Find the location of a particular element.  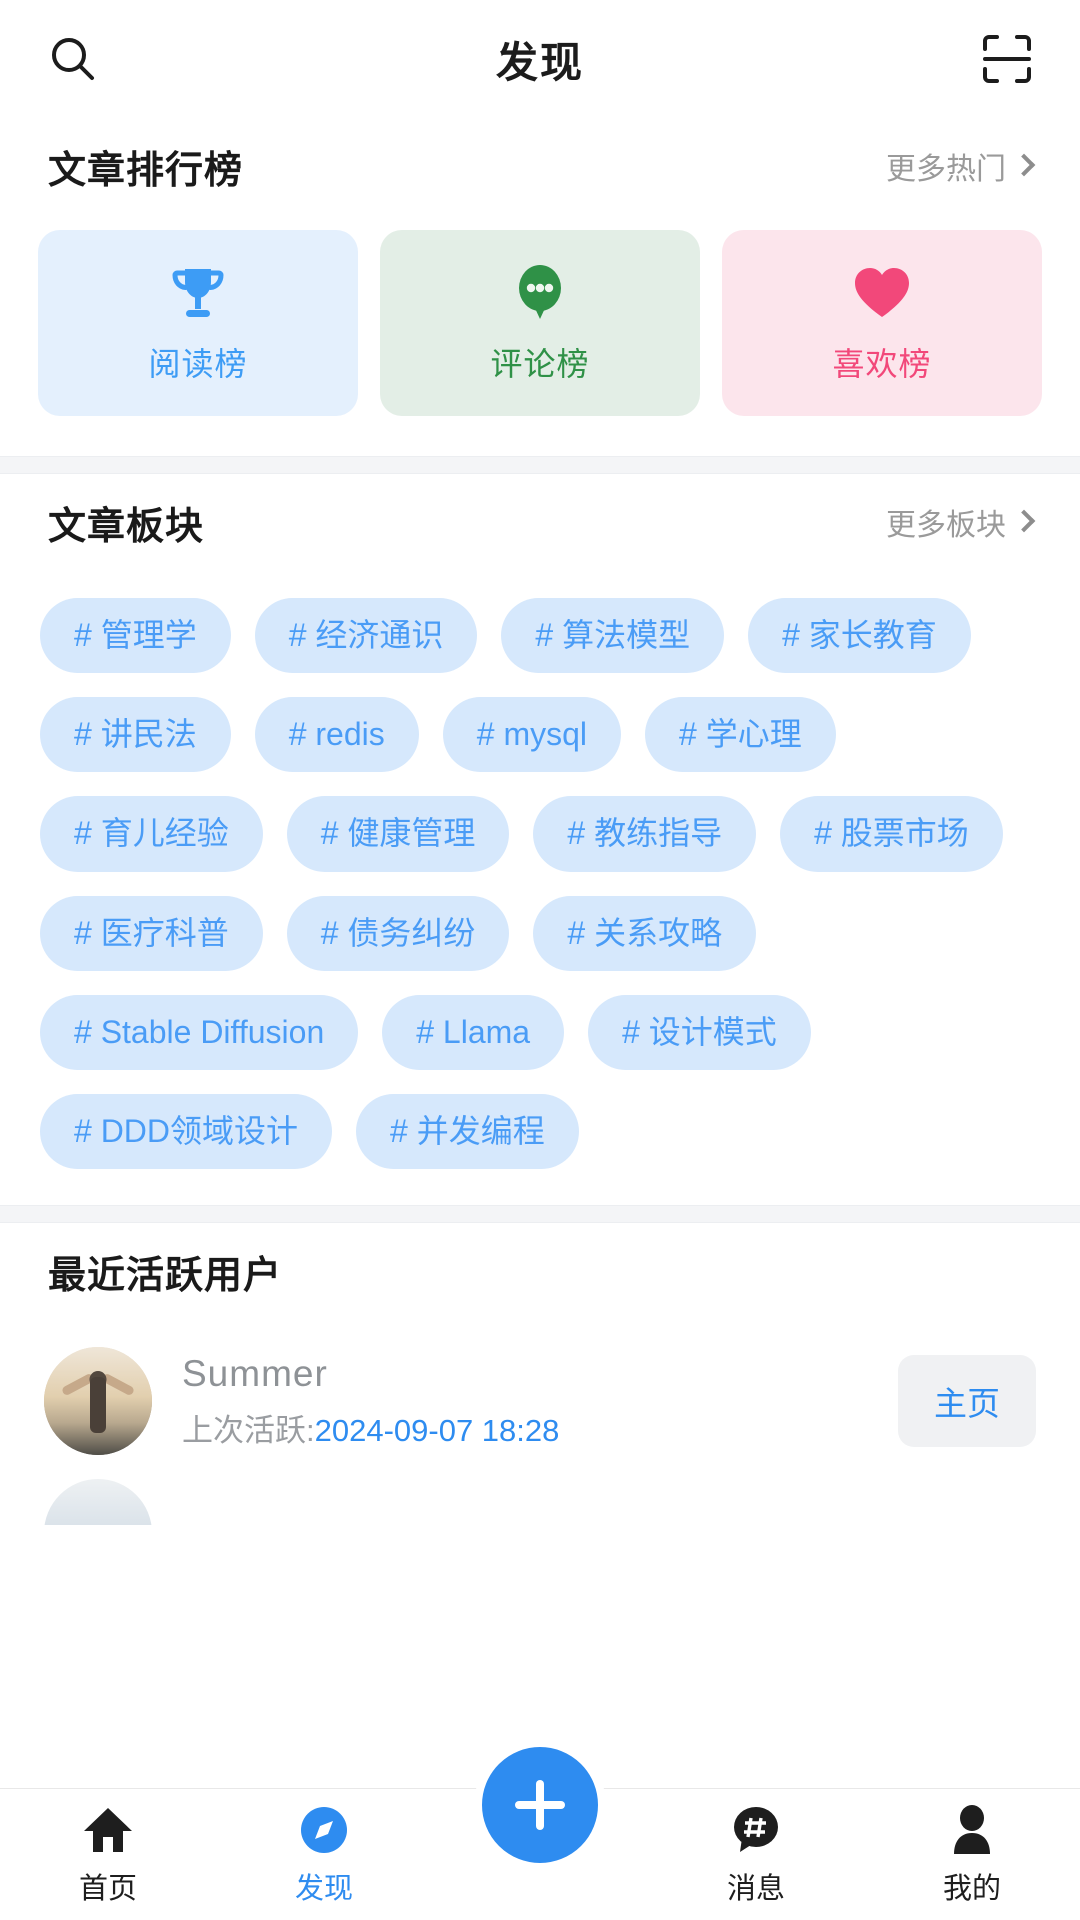

tag-more-label: 更多板块 is located at coordinates (946, 525).